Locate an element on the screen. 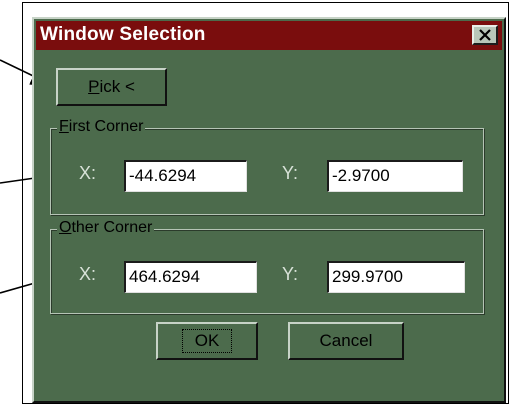 The image size is (511, 406). cancel-label: Cancel is located at coordinates (346, 340).